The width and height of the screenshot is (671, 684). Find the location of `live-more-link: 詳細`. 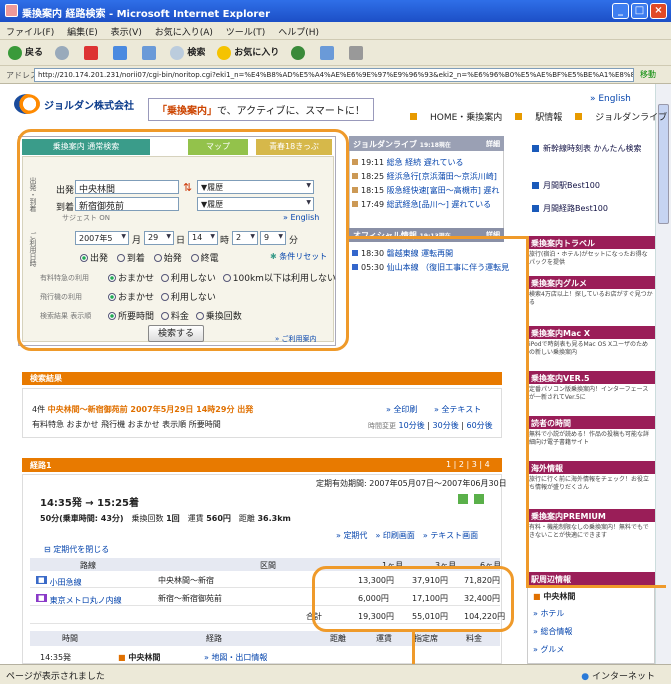

live-more-link: 詳細 is located at coordinates (493, 144).